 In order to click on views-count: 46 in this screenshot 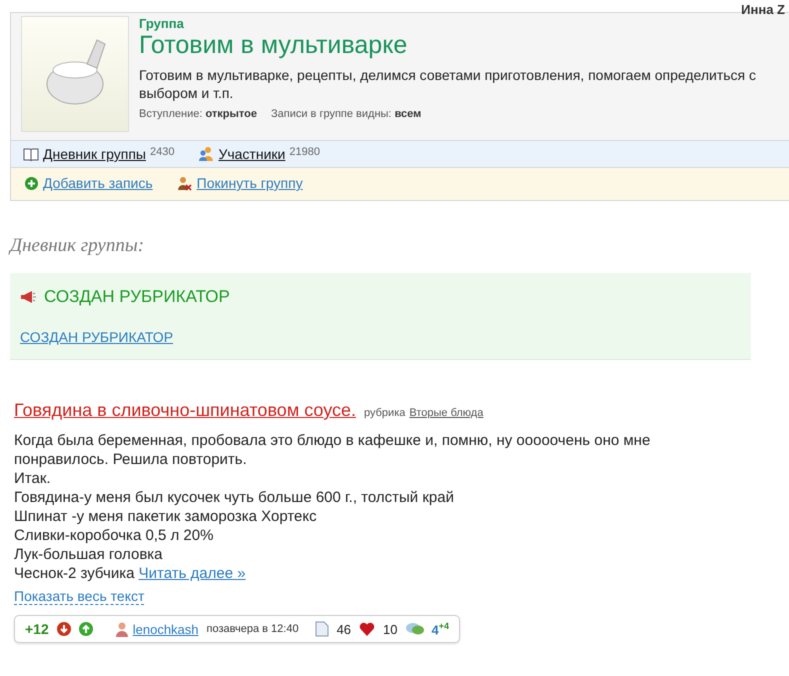, I will do `click(344, 629)`.